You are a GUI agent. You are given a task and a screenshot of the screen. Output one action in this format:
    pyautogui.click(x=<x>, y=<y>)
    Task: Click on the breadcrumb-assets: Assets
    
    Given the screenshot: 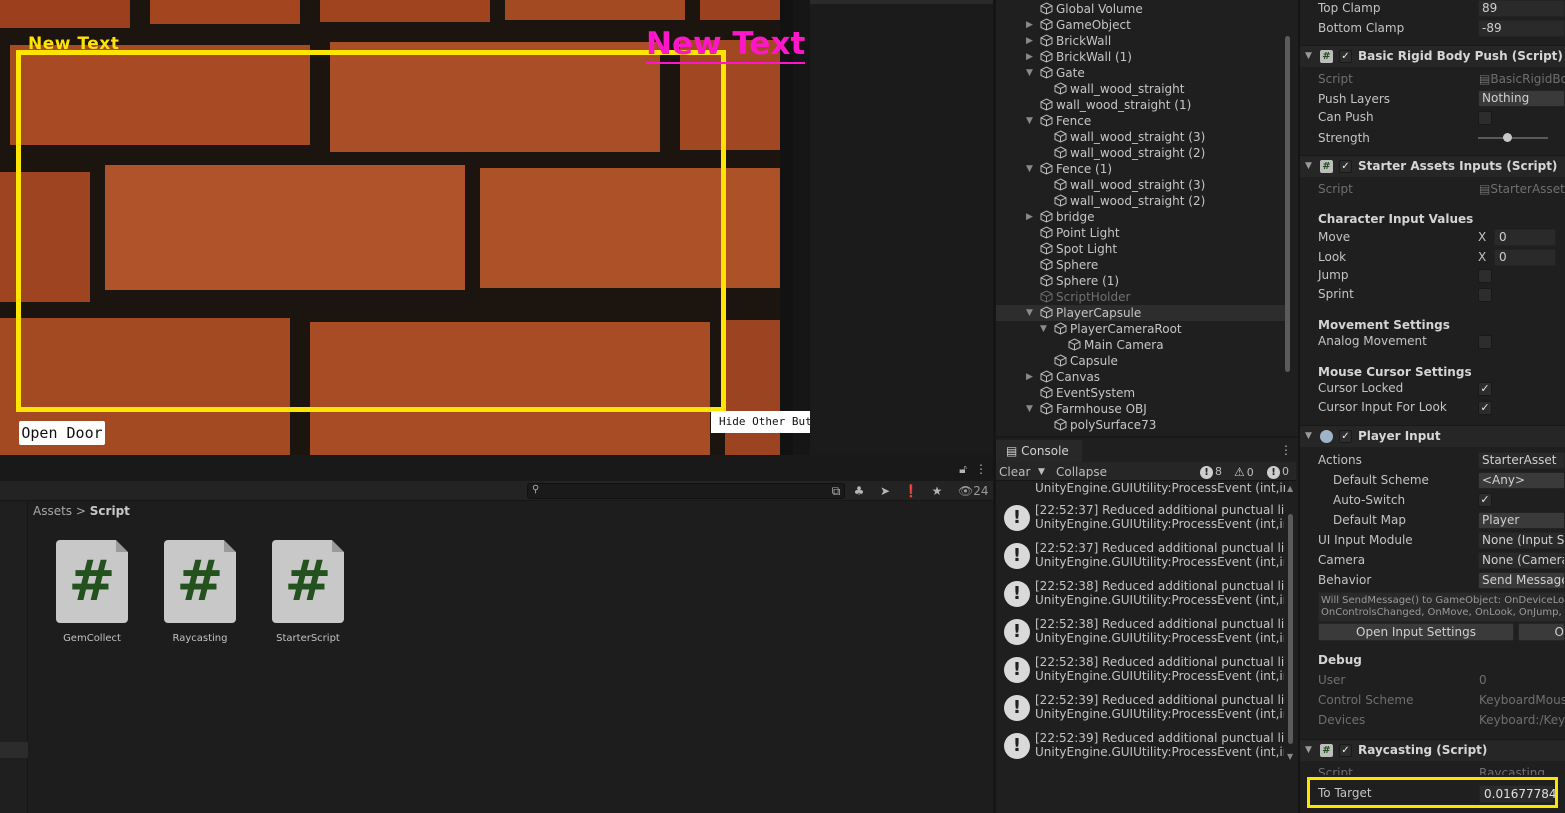 What is the action you would take?
    pyautogui.click(x=52, y=511)
    